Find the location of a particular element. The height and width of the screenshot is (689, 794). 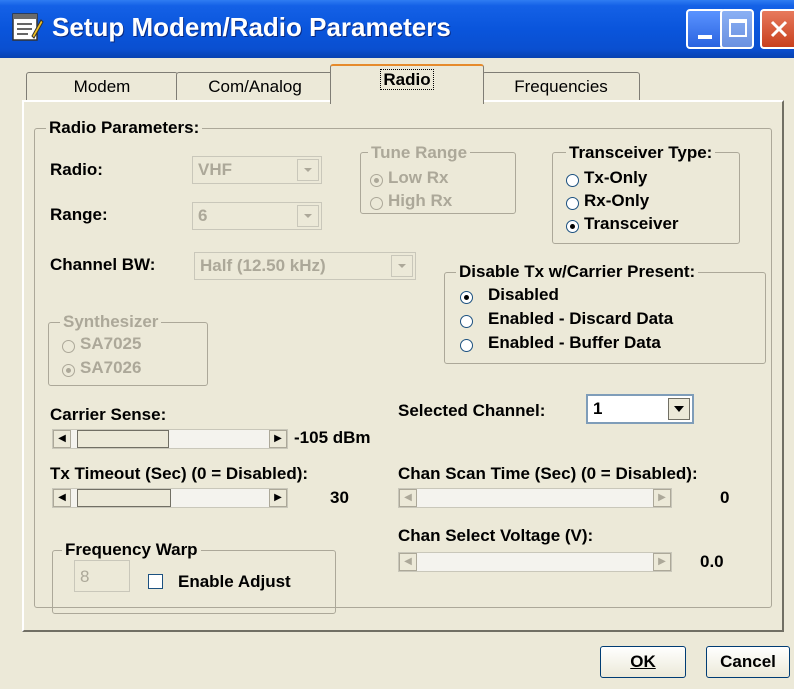

enabled-buffer-radio is located at coordinates (466, 345).